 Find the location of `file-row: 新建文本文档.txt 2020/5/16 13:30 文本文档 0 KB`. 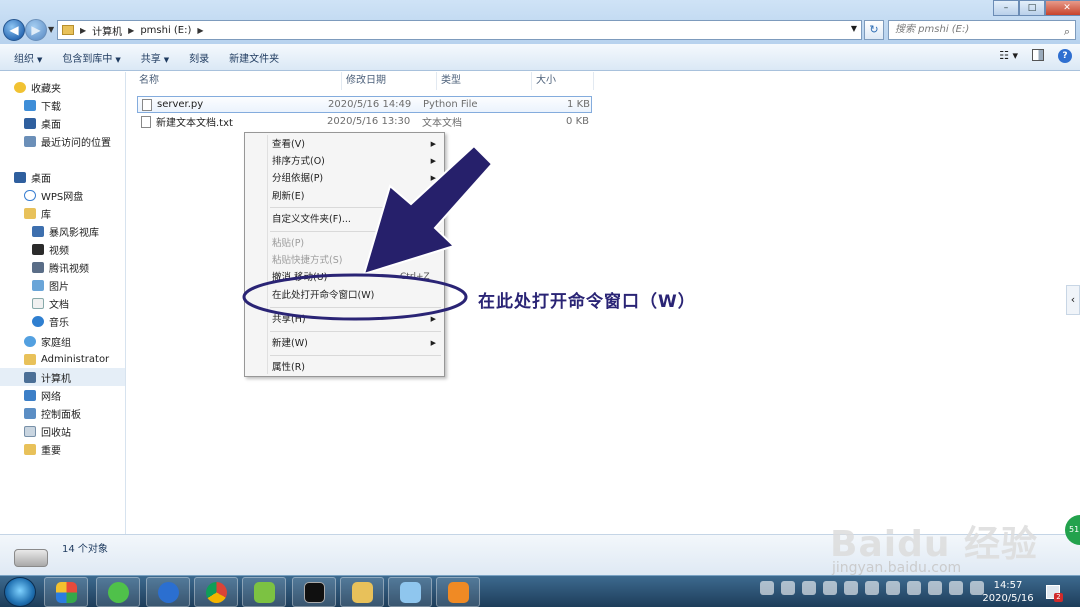

file-row: 新建文本文档.txt 2020/5/16 13:30 文本文档 0 KB is located at coordinates (364, 121).